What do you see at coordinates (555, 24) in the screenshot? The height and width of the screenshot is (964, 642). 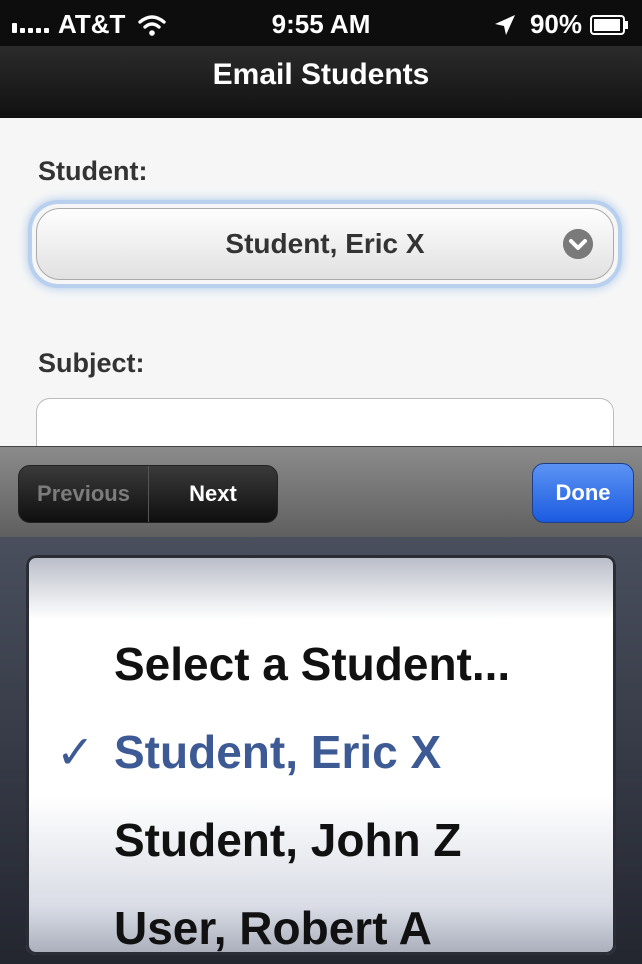 I see `battery-percent: 90%` at bounding box center [555, 24].